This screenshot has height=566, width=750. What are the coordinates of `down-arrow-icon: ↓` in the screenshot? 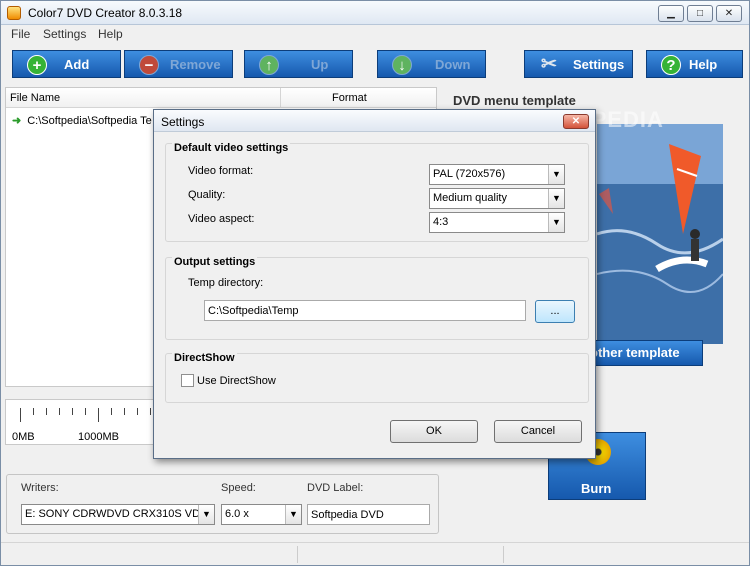 It's located at (402, 65).